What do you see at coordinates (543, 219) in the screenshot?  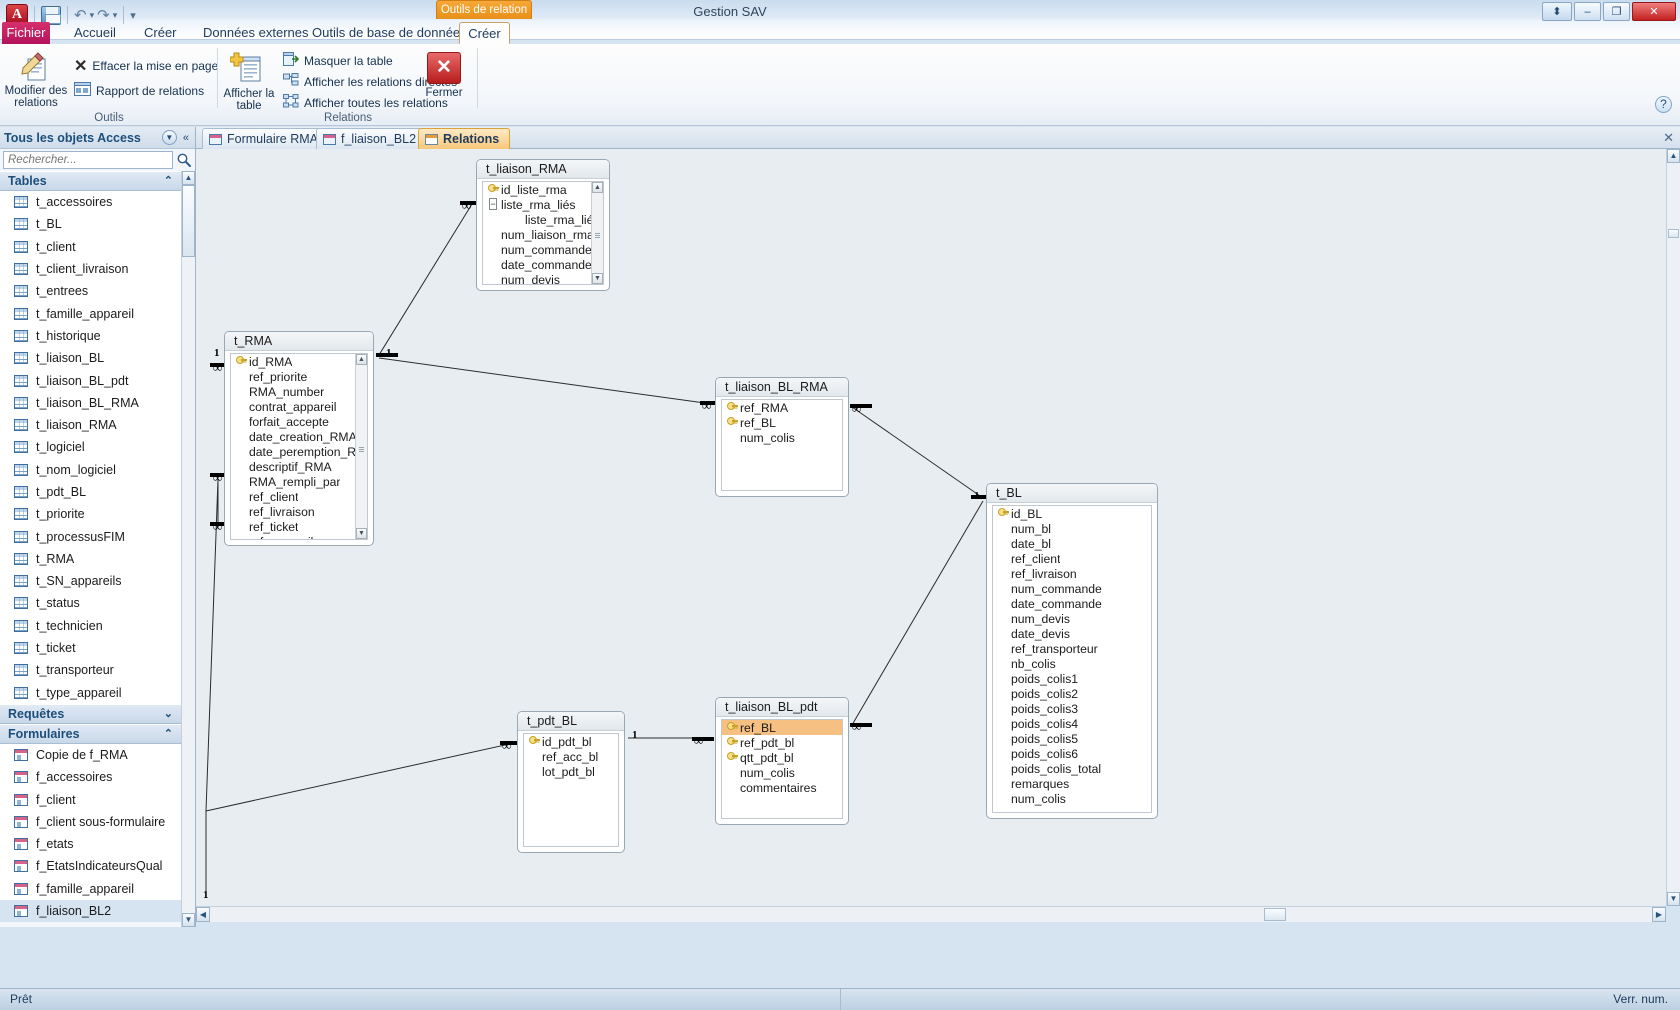 I see `diagram-field-liste_rma_lié: liste_rma_lié` at bounding box center [543, 219].